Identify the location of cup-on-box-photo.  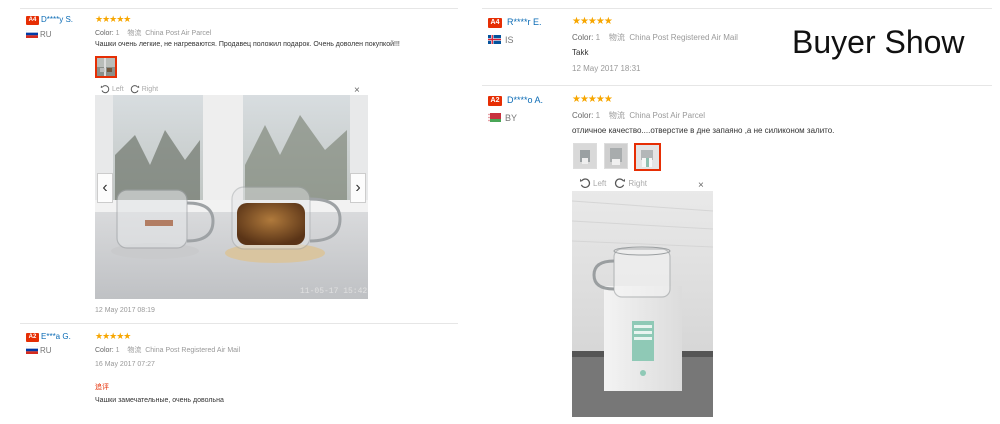
(642, 304).